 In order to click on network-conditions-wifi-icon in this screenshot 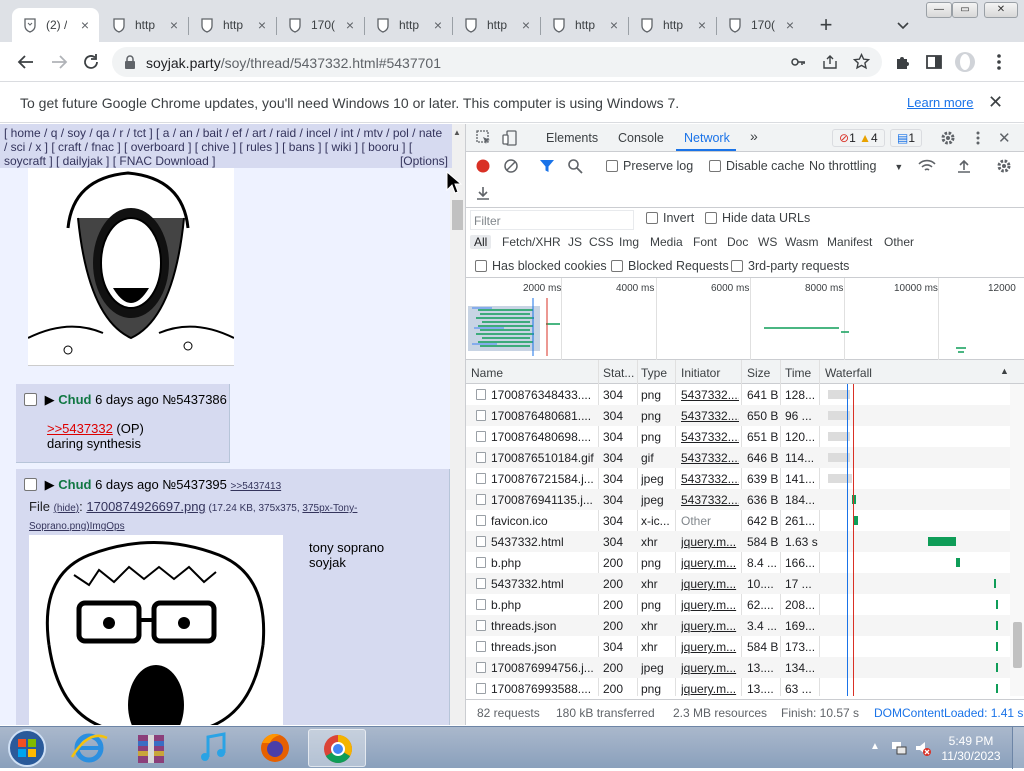, I will do `click(927, 166)`.